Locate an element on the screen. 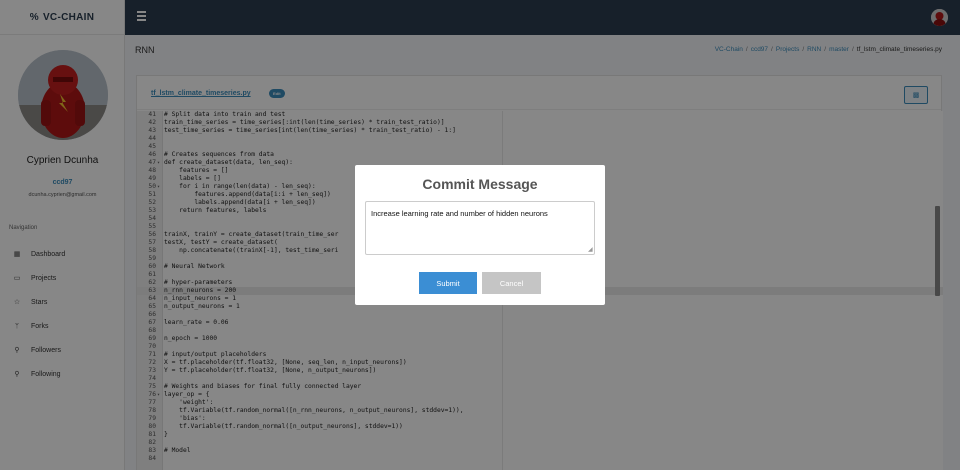 Image resolution: width=960 pixels, height=470 pixels. dialog-title: Commit Message is located at coordinates (480, 184).